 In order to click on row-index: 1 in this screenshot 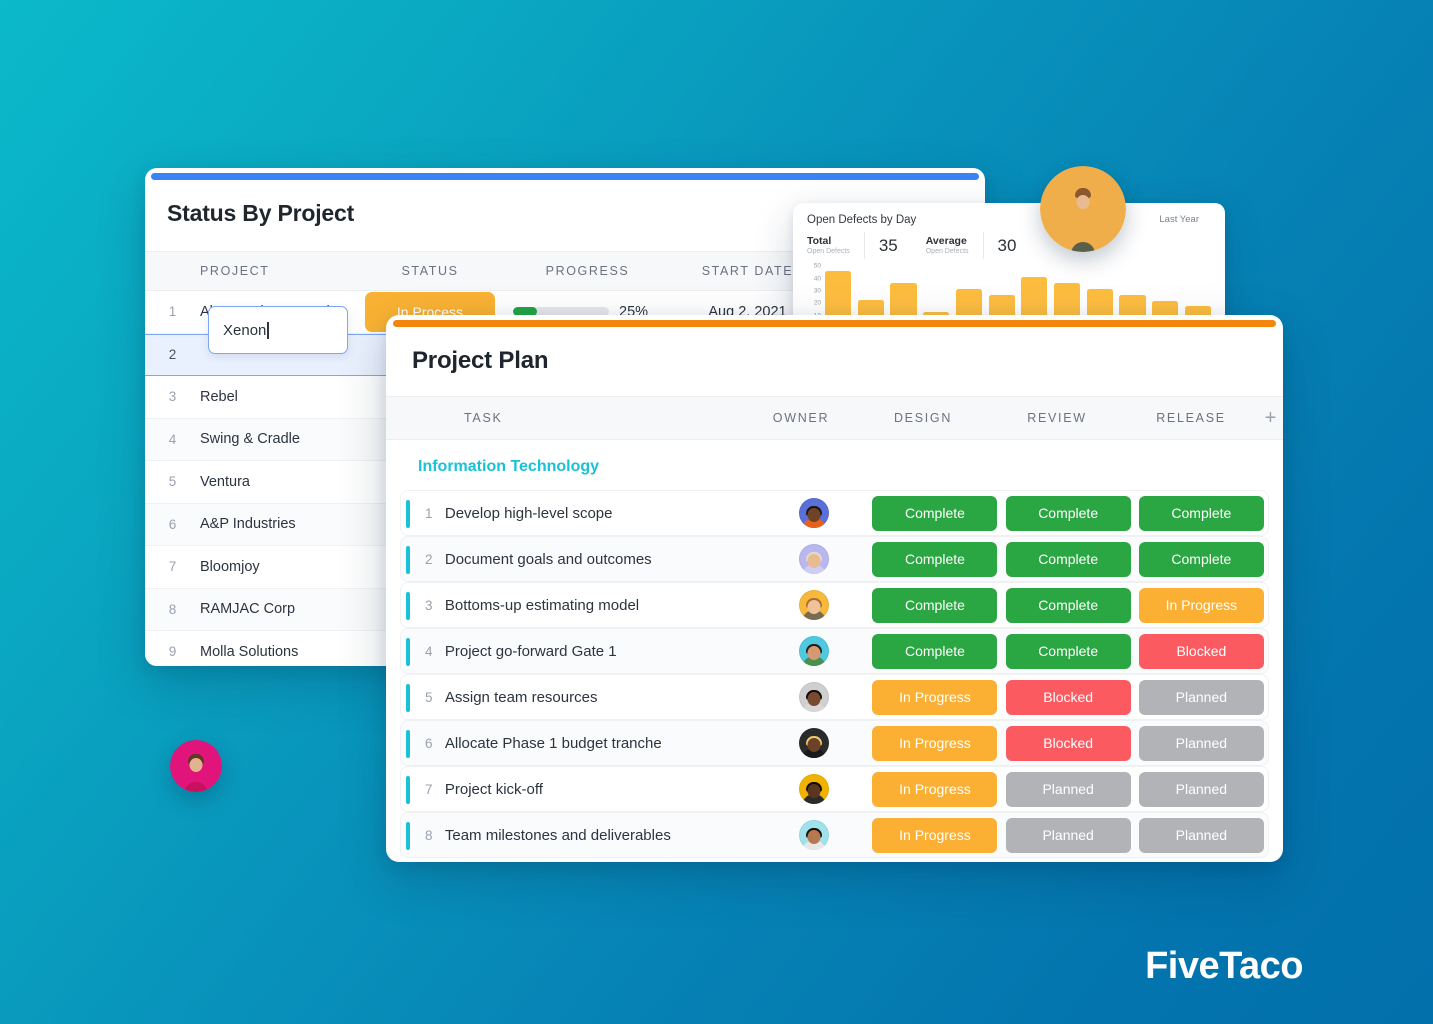, I will do `click(172, 312)`.